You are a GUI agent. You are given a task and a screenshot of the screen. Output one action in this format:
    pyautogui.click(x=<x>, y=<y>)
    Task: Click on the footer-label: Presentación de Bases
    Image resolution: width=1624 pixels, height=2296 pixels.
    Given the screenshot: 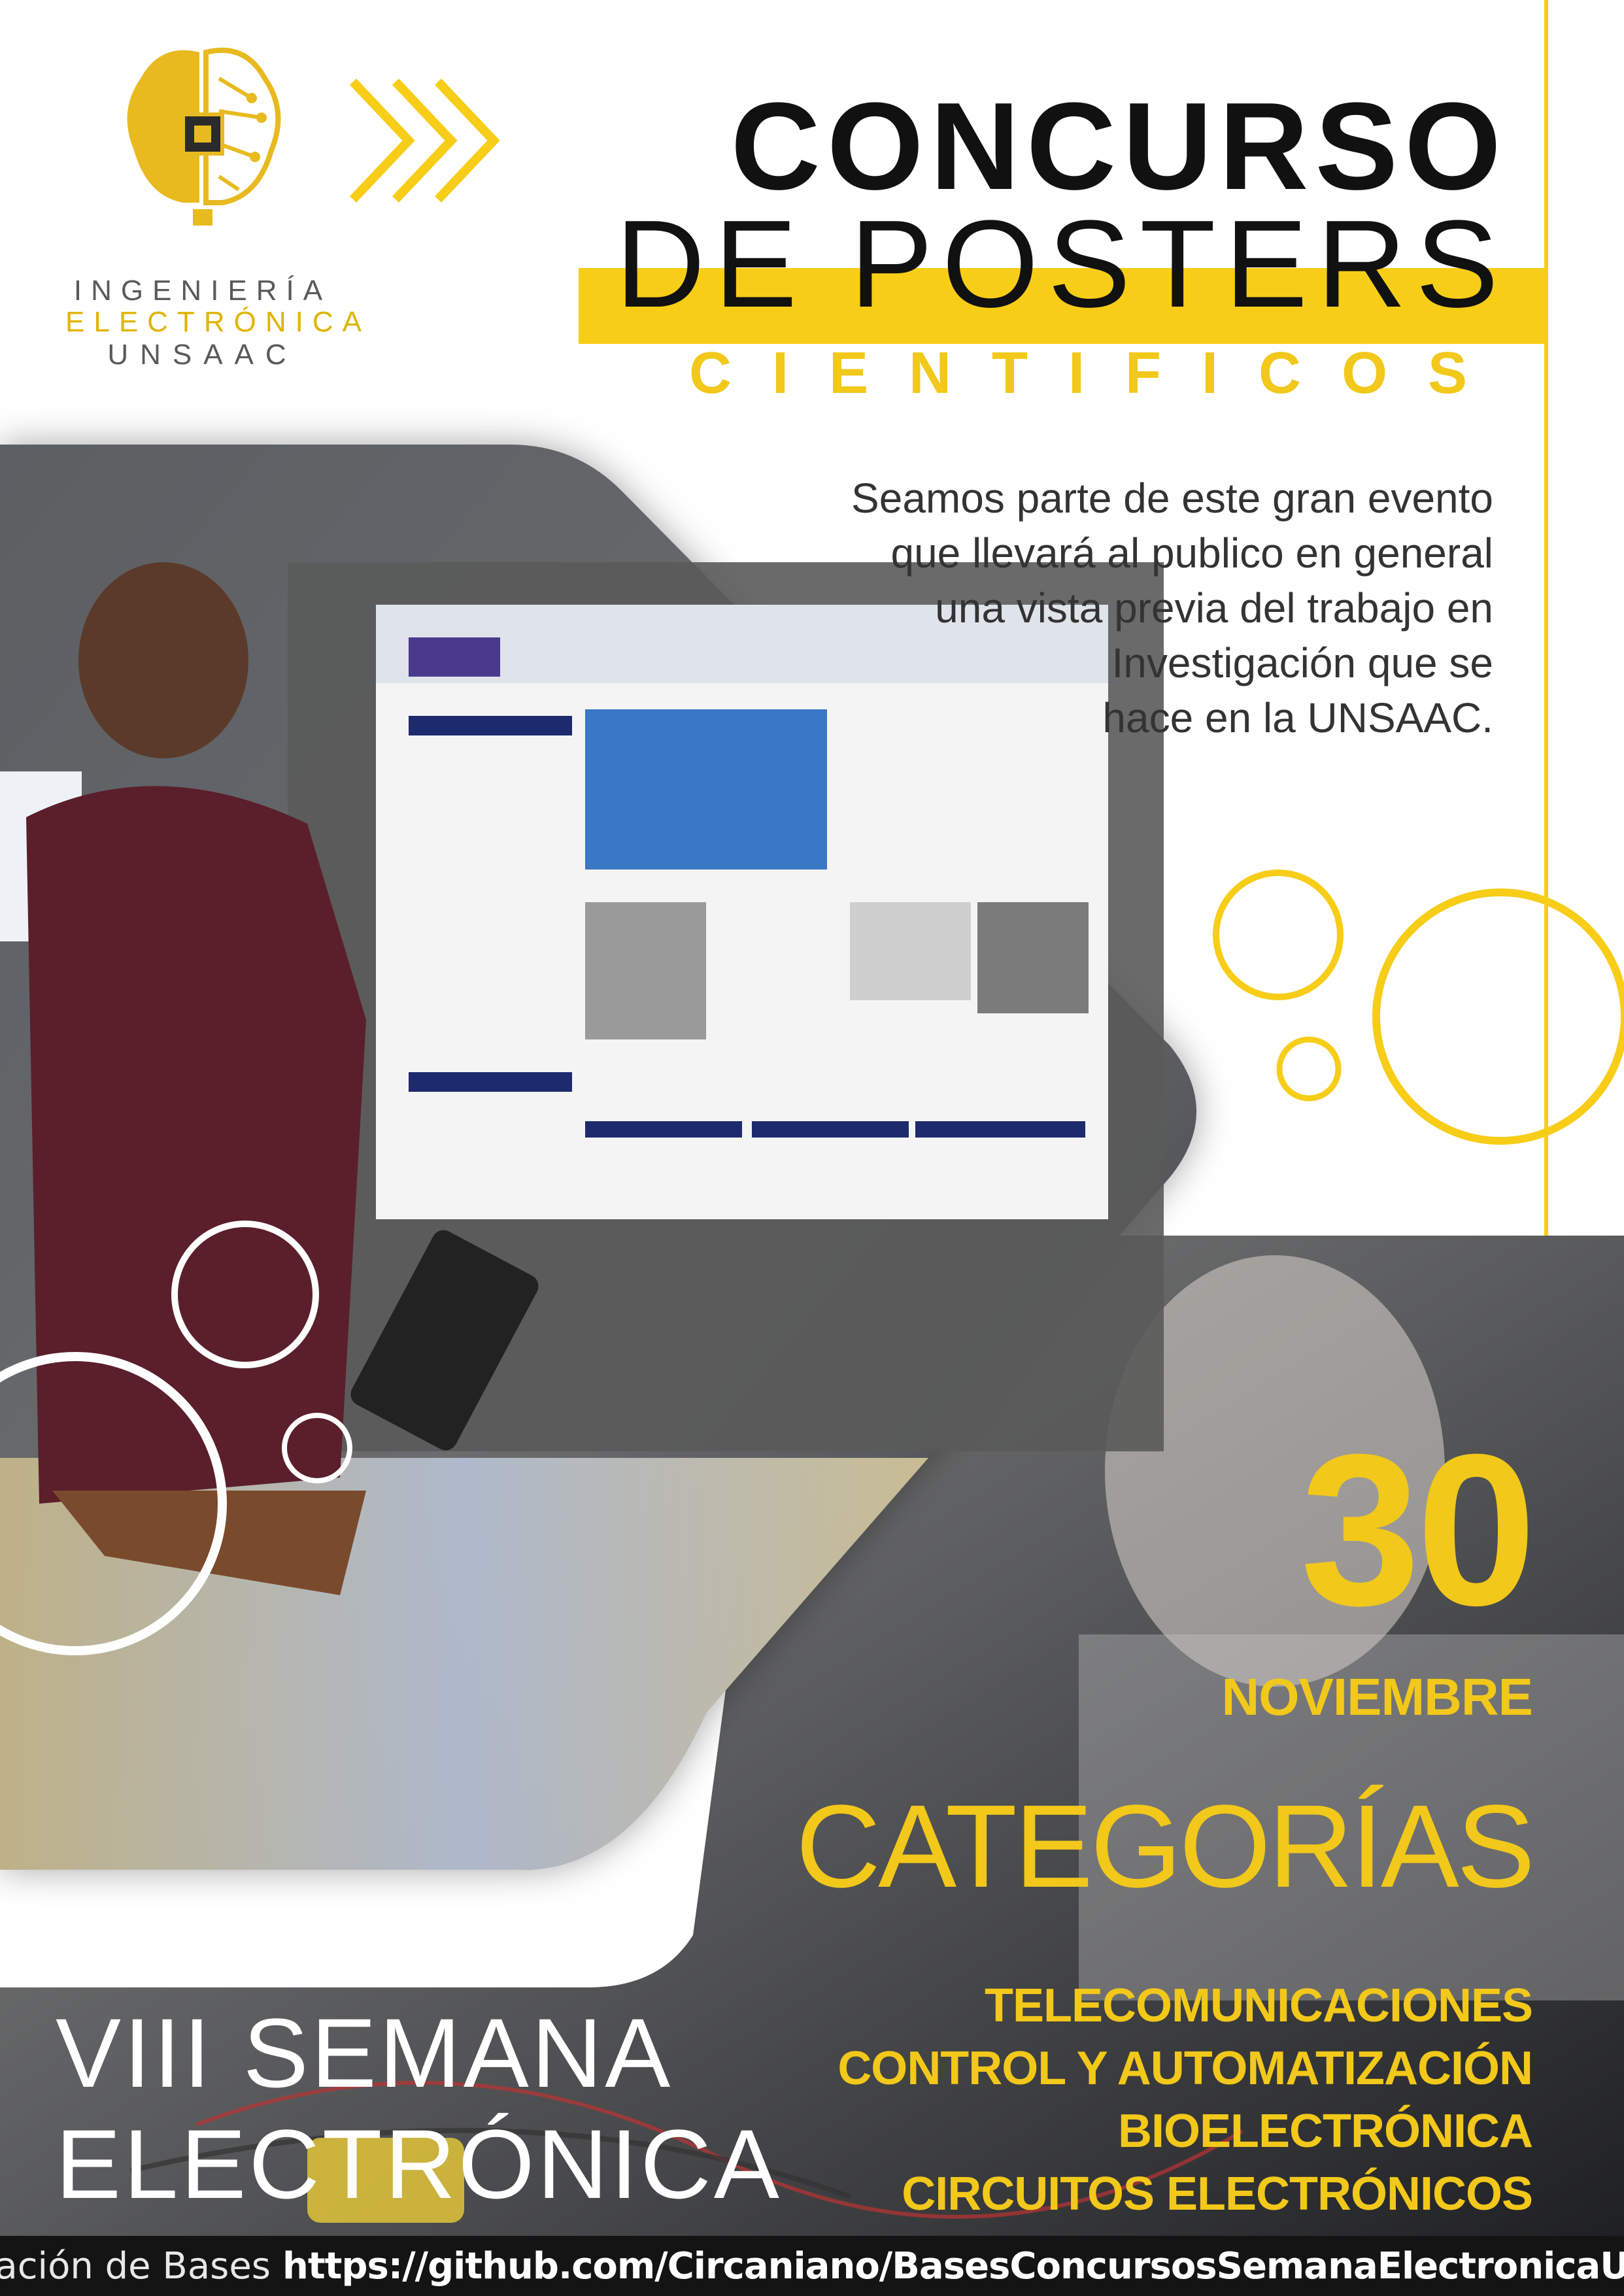 What is the action you would take?
    pyautogui.click(x=135, y=2266)
    